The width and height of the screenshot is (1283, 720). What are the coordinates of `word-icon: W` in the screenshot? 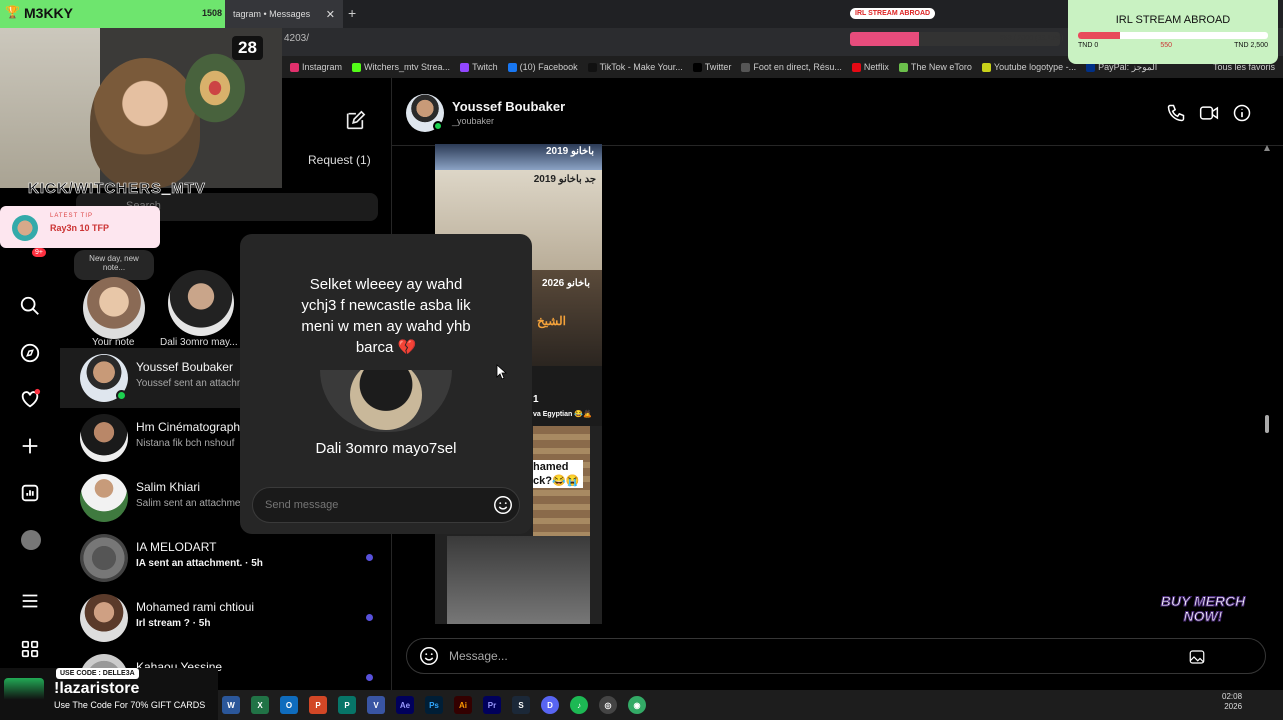 It's located at (231, 705).